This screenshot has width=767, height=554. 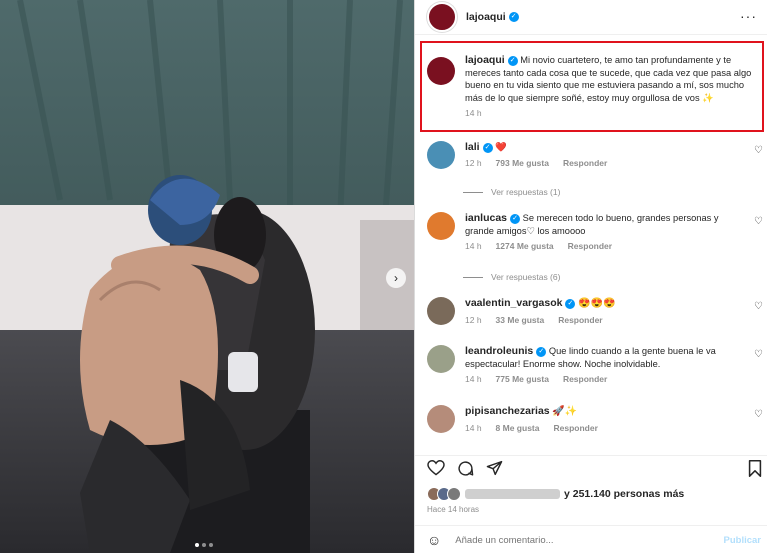 I want to click on save-bookmark-icon, so click(x=755, y=468).